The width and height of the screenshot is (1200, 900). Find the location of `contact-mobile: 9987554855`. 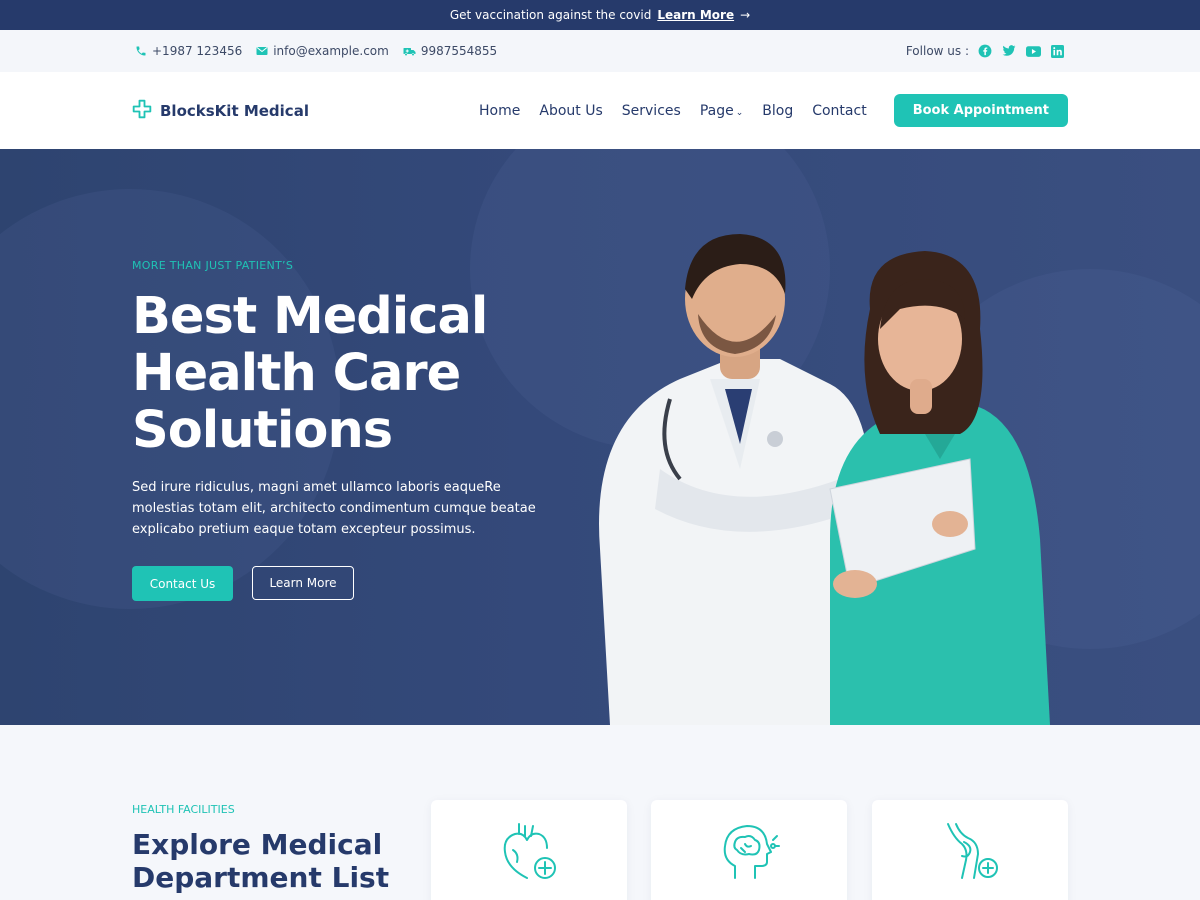

contact-mobile: 9987554855 is located at coordinates (450, 51).